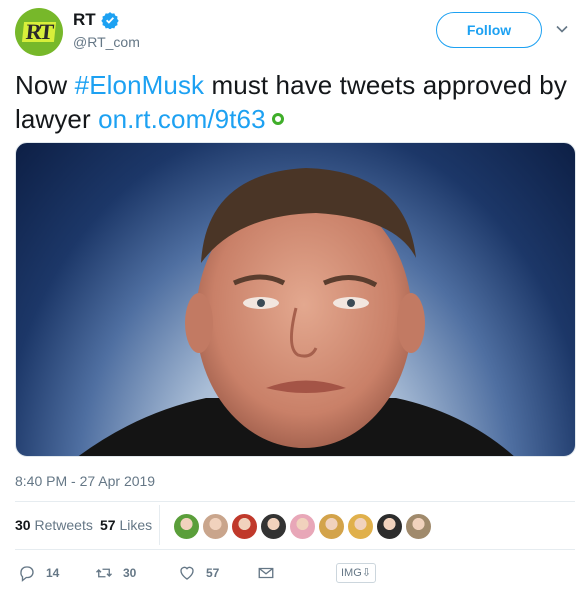 The height and width of the screenshot is (592, 588). What do you see at coordinates (277, 119) in the screenshot?
I see `link-dot-icon` at bounding box center [277, 119].